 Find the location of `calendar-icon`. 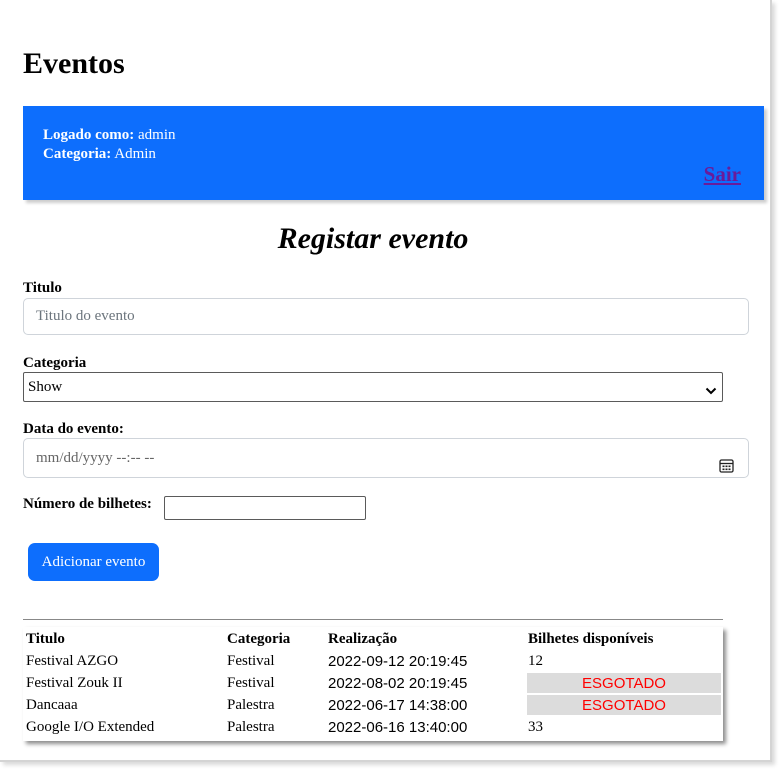

calendar-icon is located at coordinates (726, 469).